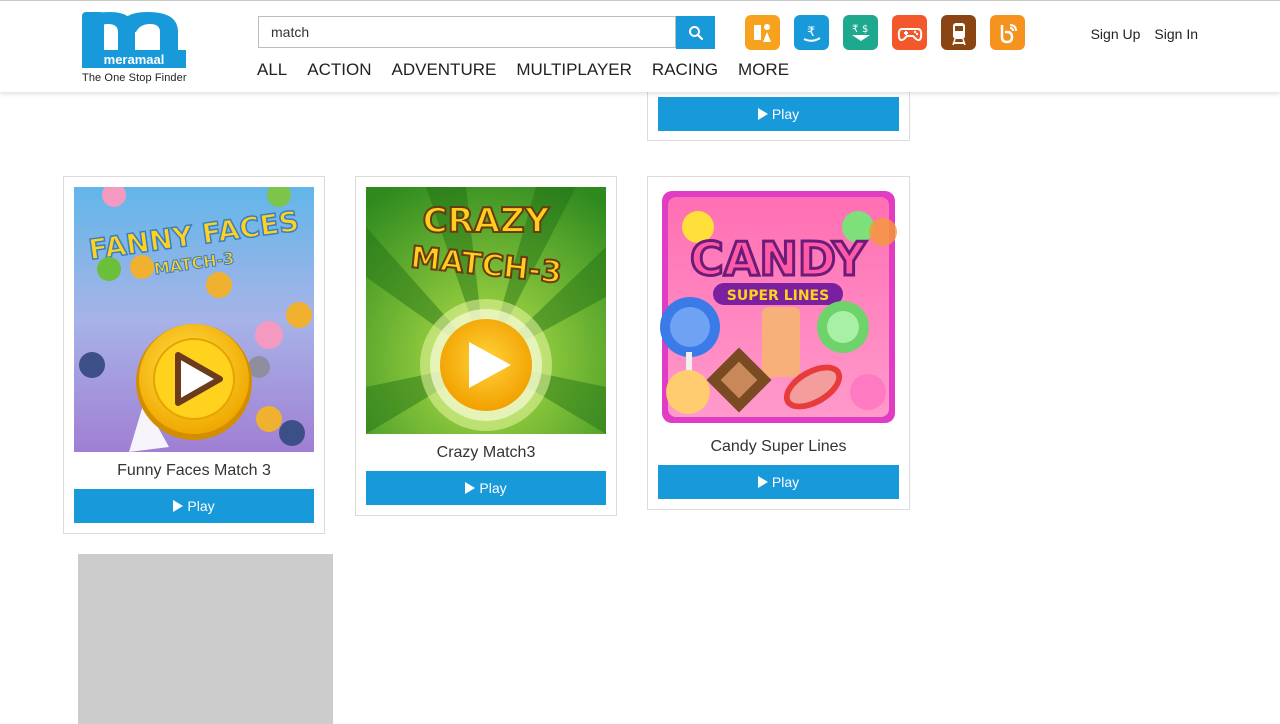 The height and width of the screenshot is (724, 1280). Describe the element at coordinates (467, 32) in the screenshot. I see `search-input` at that location.